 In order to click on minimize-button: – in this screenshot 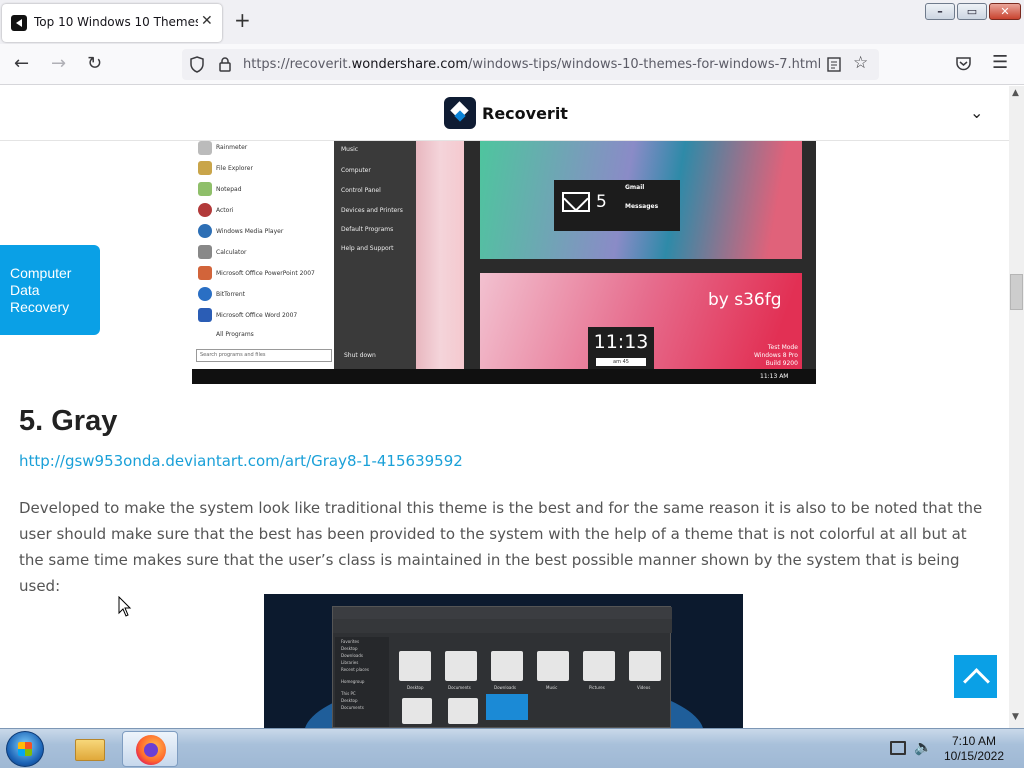, I will do `click(940, 11)`.